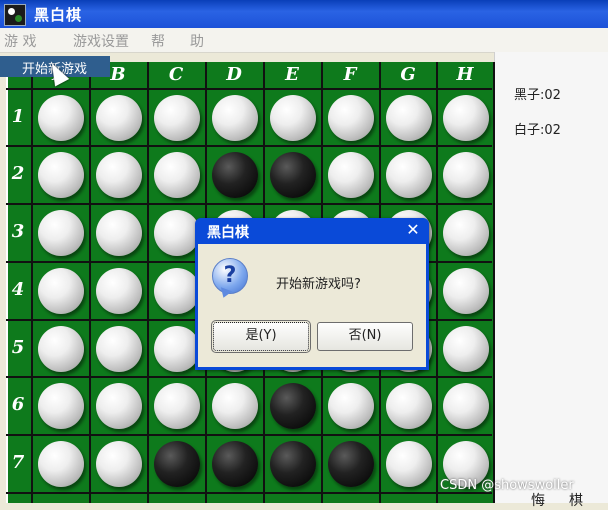 The image size is (608, 510). What do you see at coordinates (18, 289) in the screenshot?
I see `row-label-4: 4` at bounding box center [18, 289].